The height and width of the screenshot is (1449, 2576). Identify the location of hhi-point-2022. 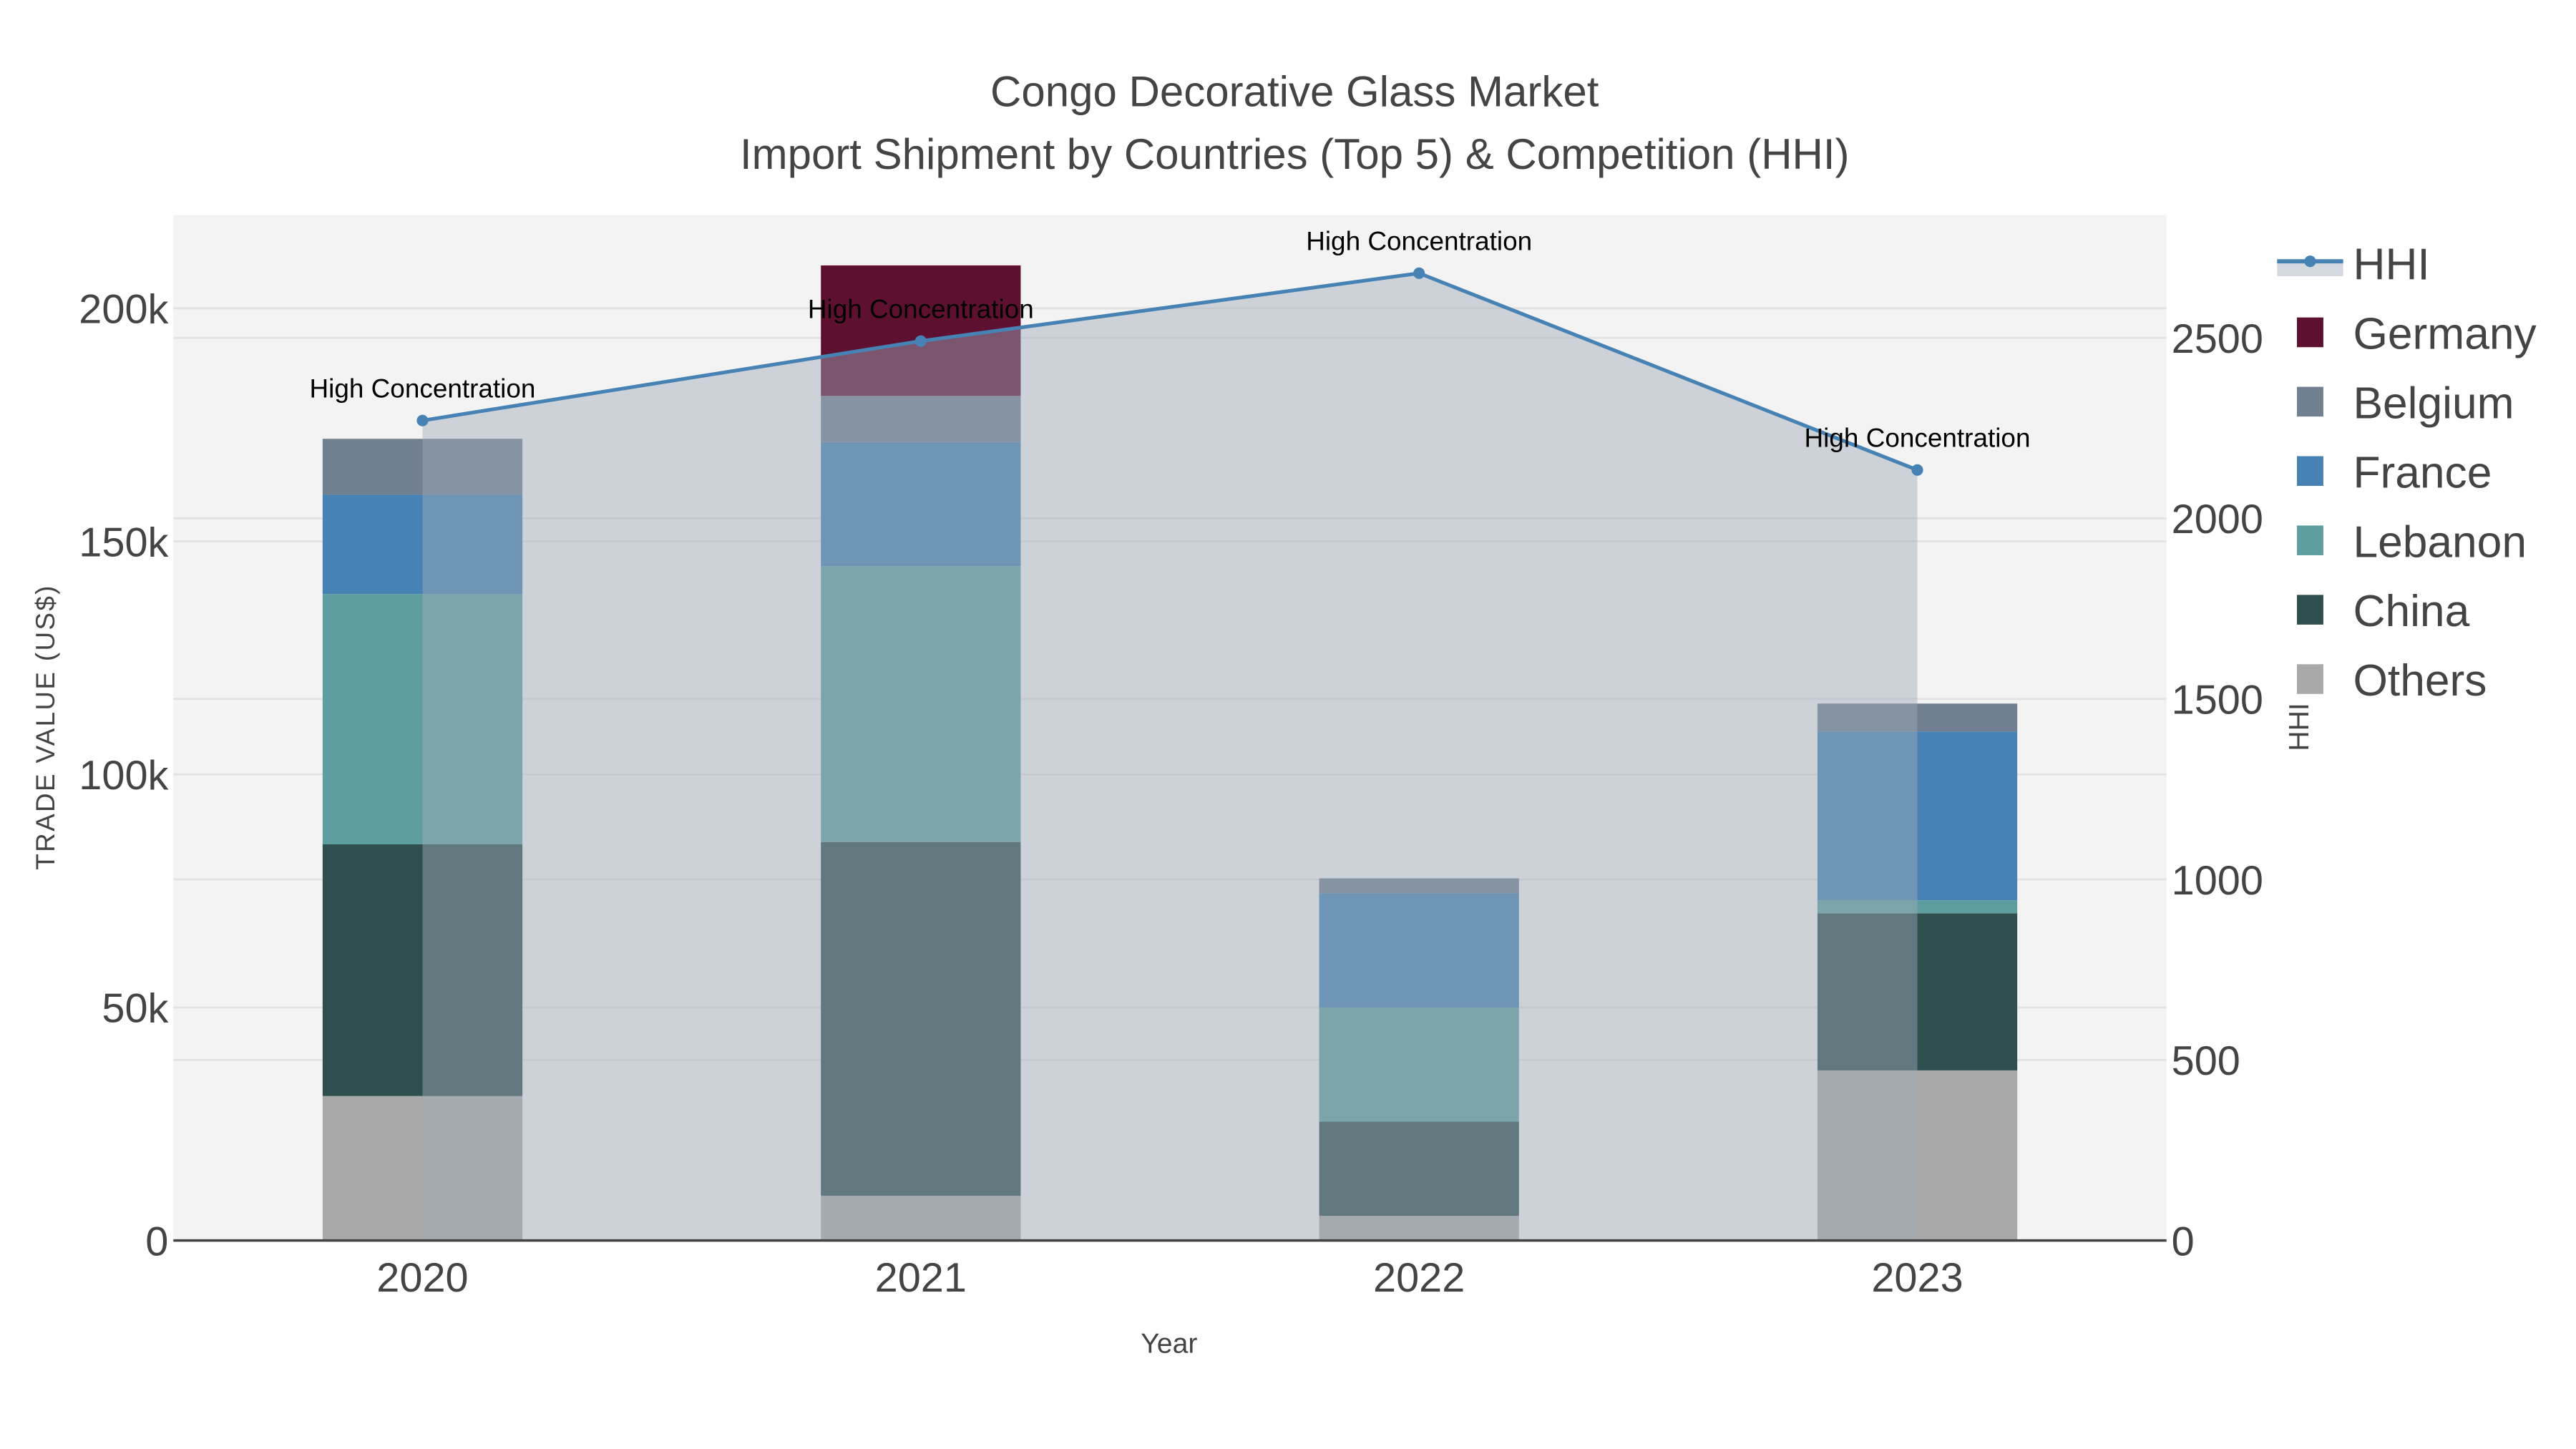
(1419, 273).